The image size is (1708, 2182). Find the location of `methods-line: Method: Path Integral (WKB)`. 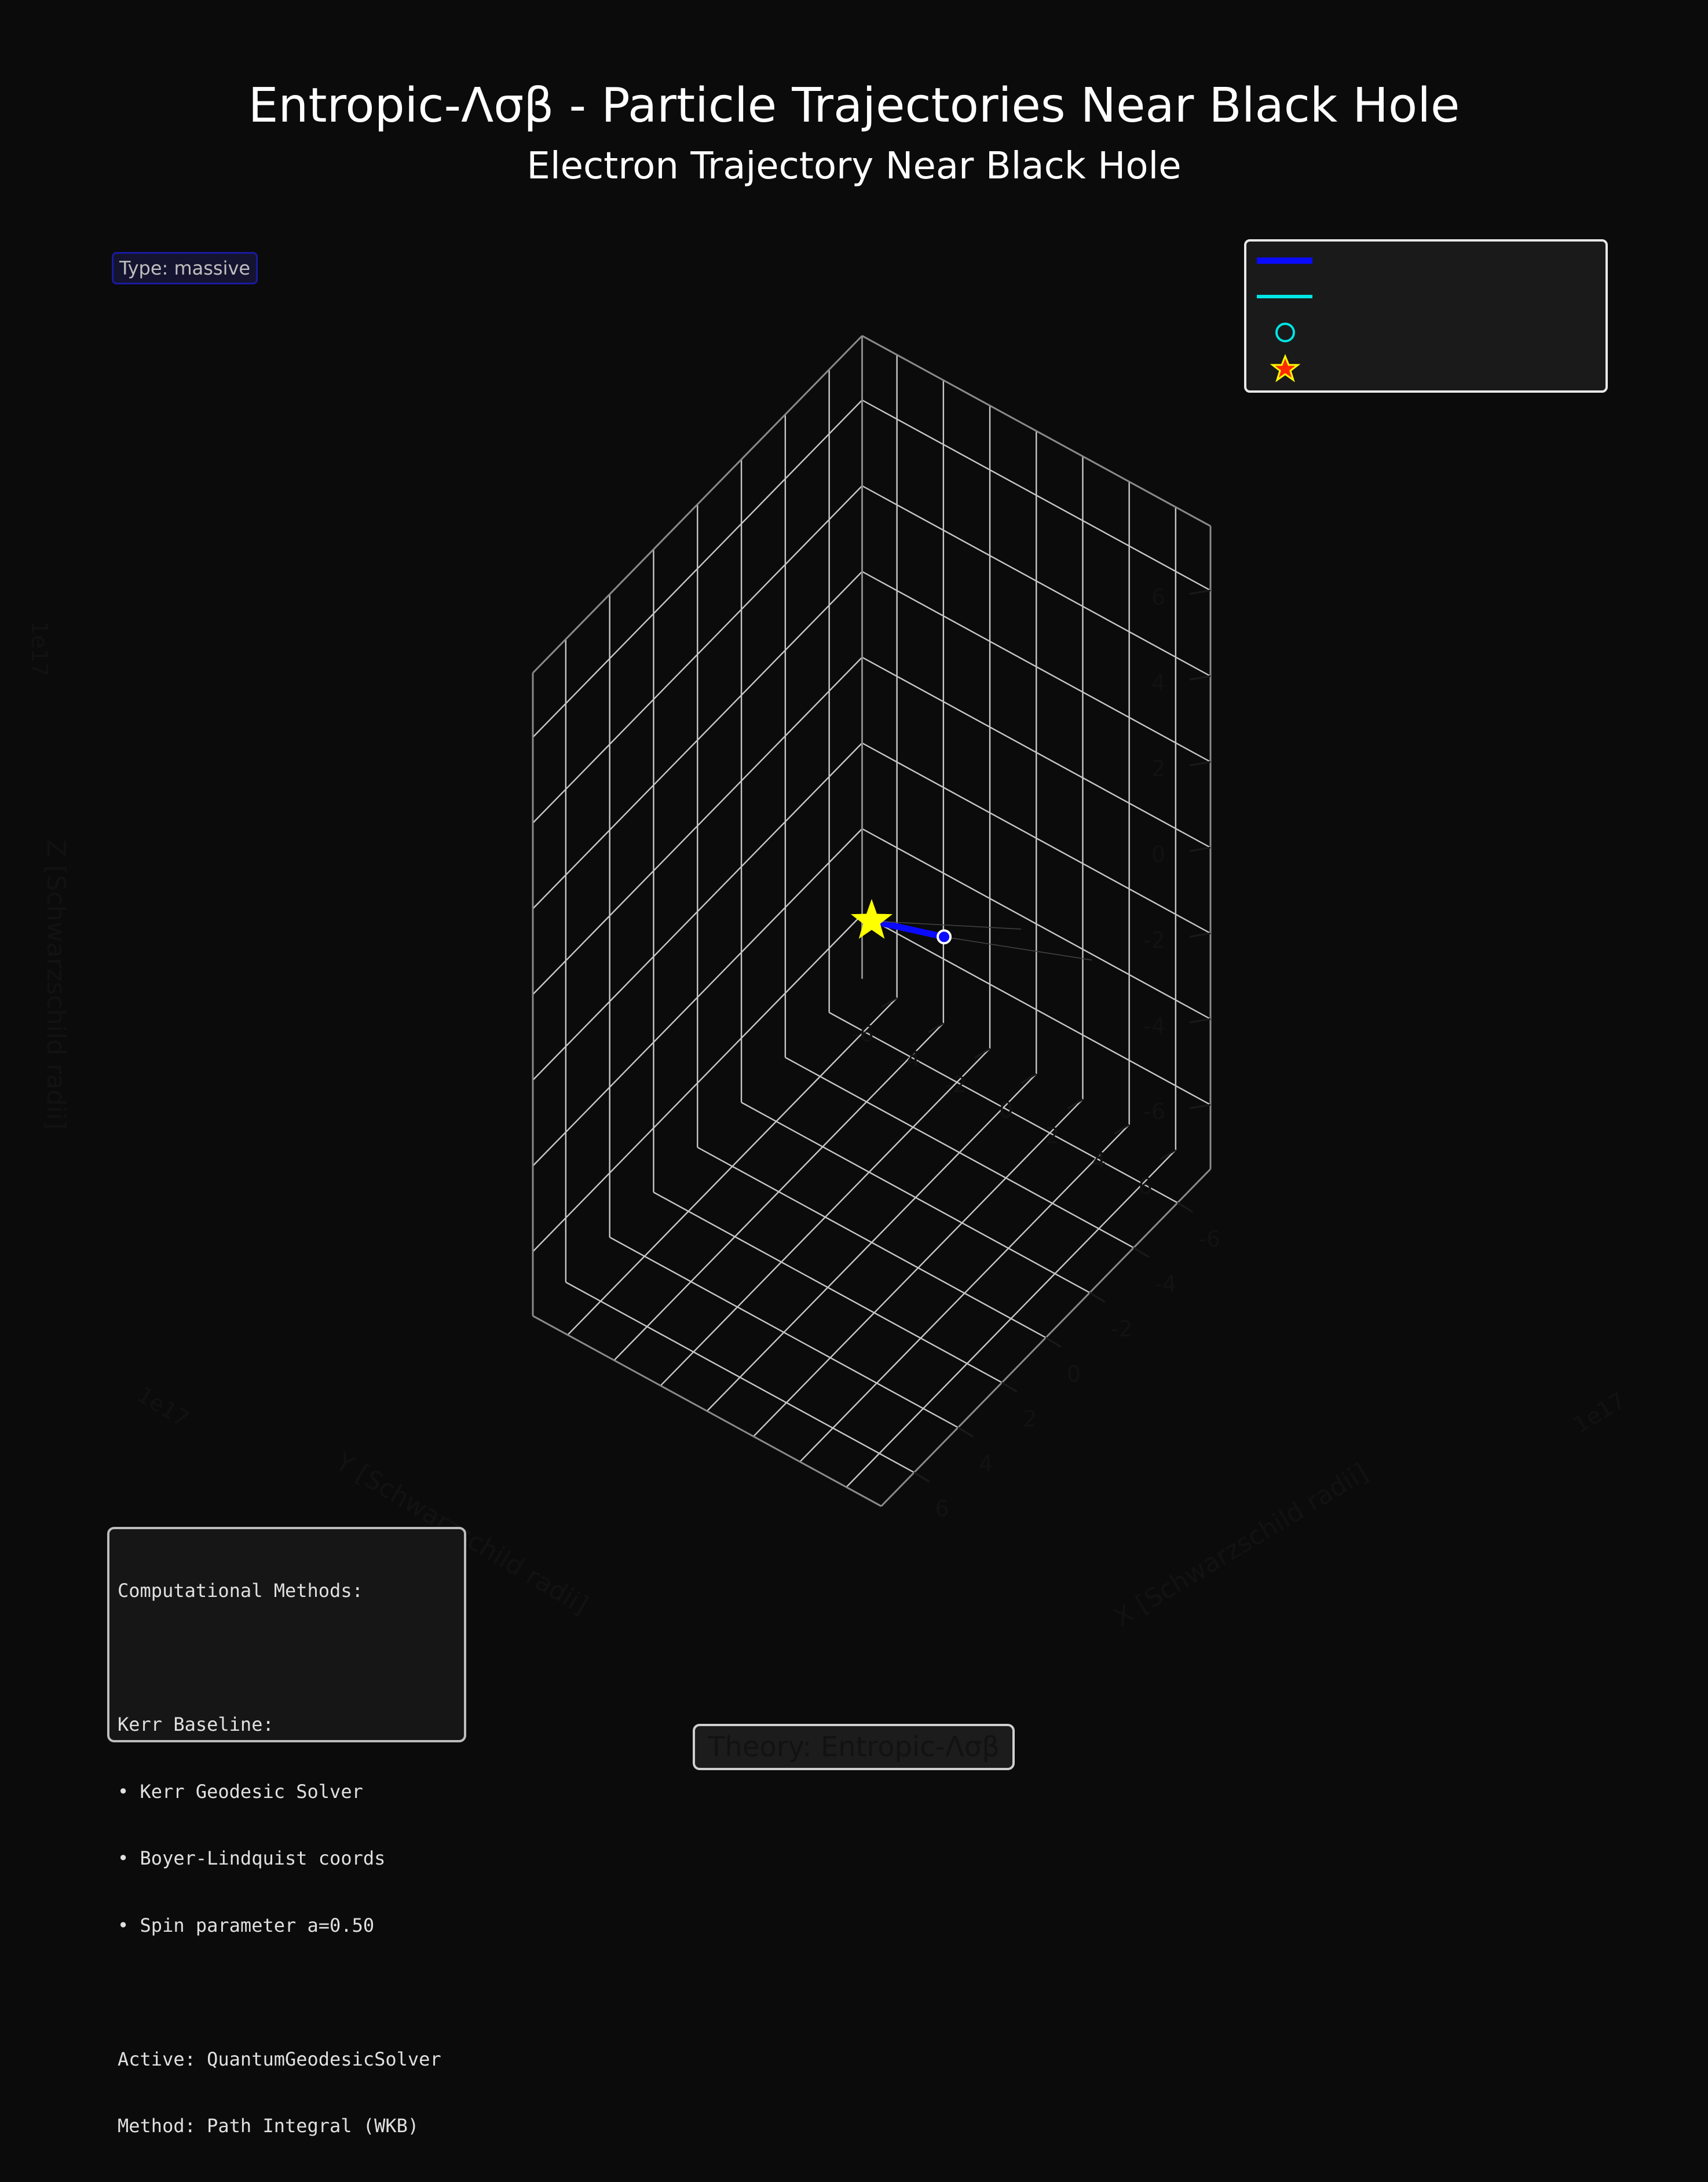

methods-line: Method: Path Integral (WKB) is located at coordinates (268, 2126).